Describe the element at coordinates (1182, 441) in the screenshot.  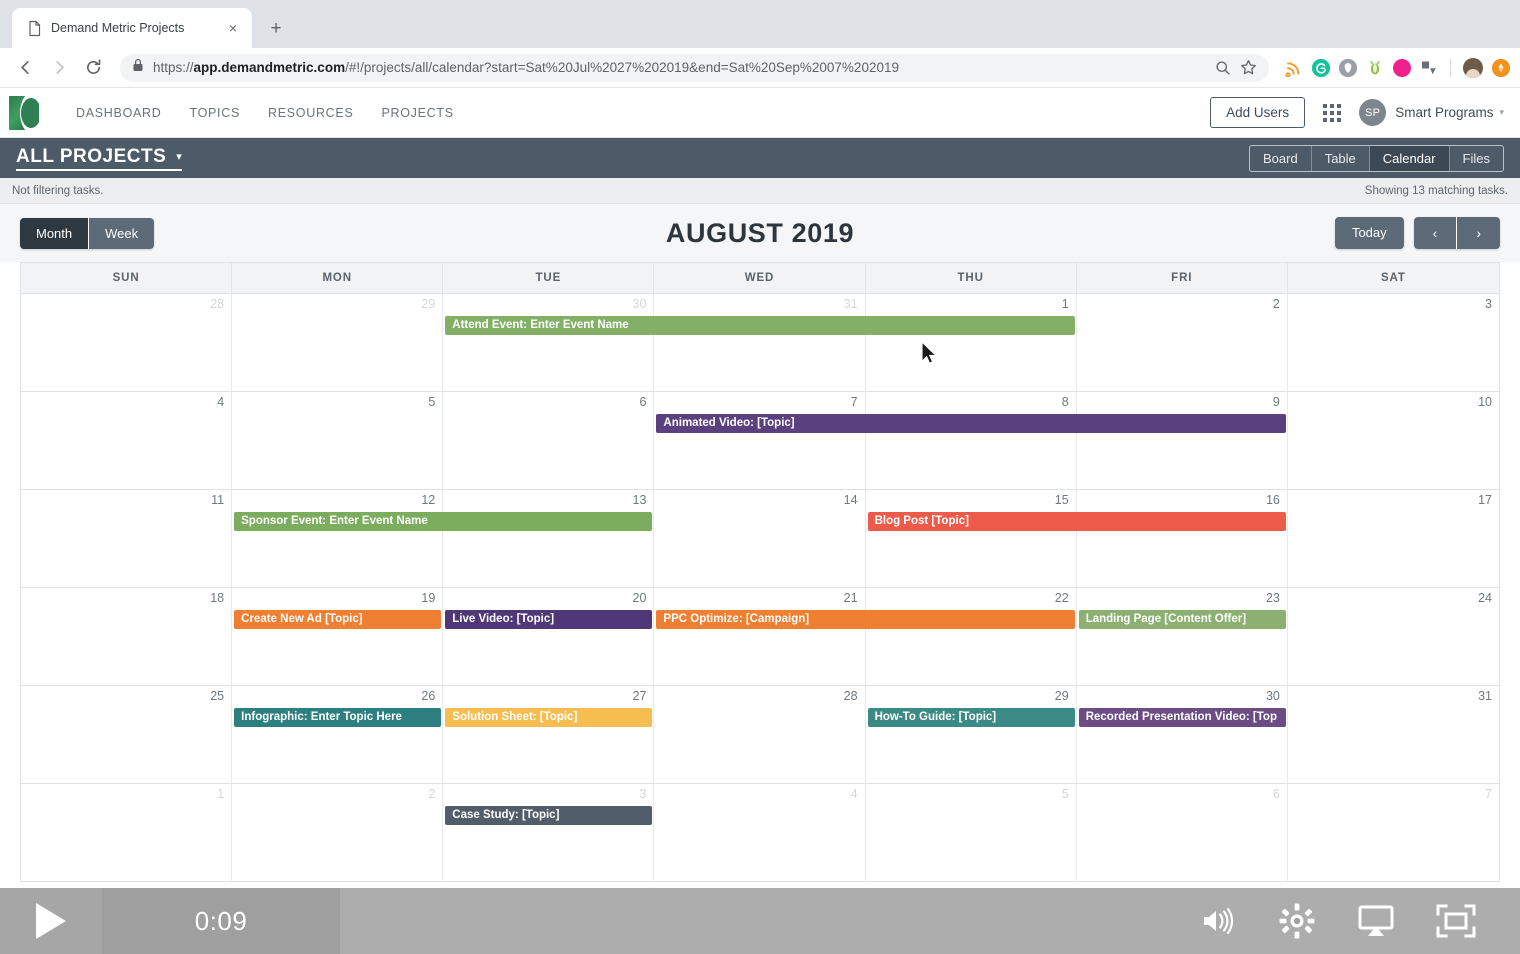
I see `calendar-day-cell: 9` at that location.